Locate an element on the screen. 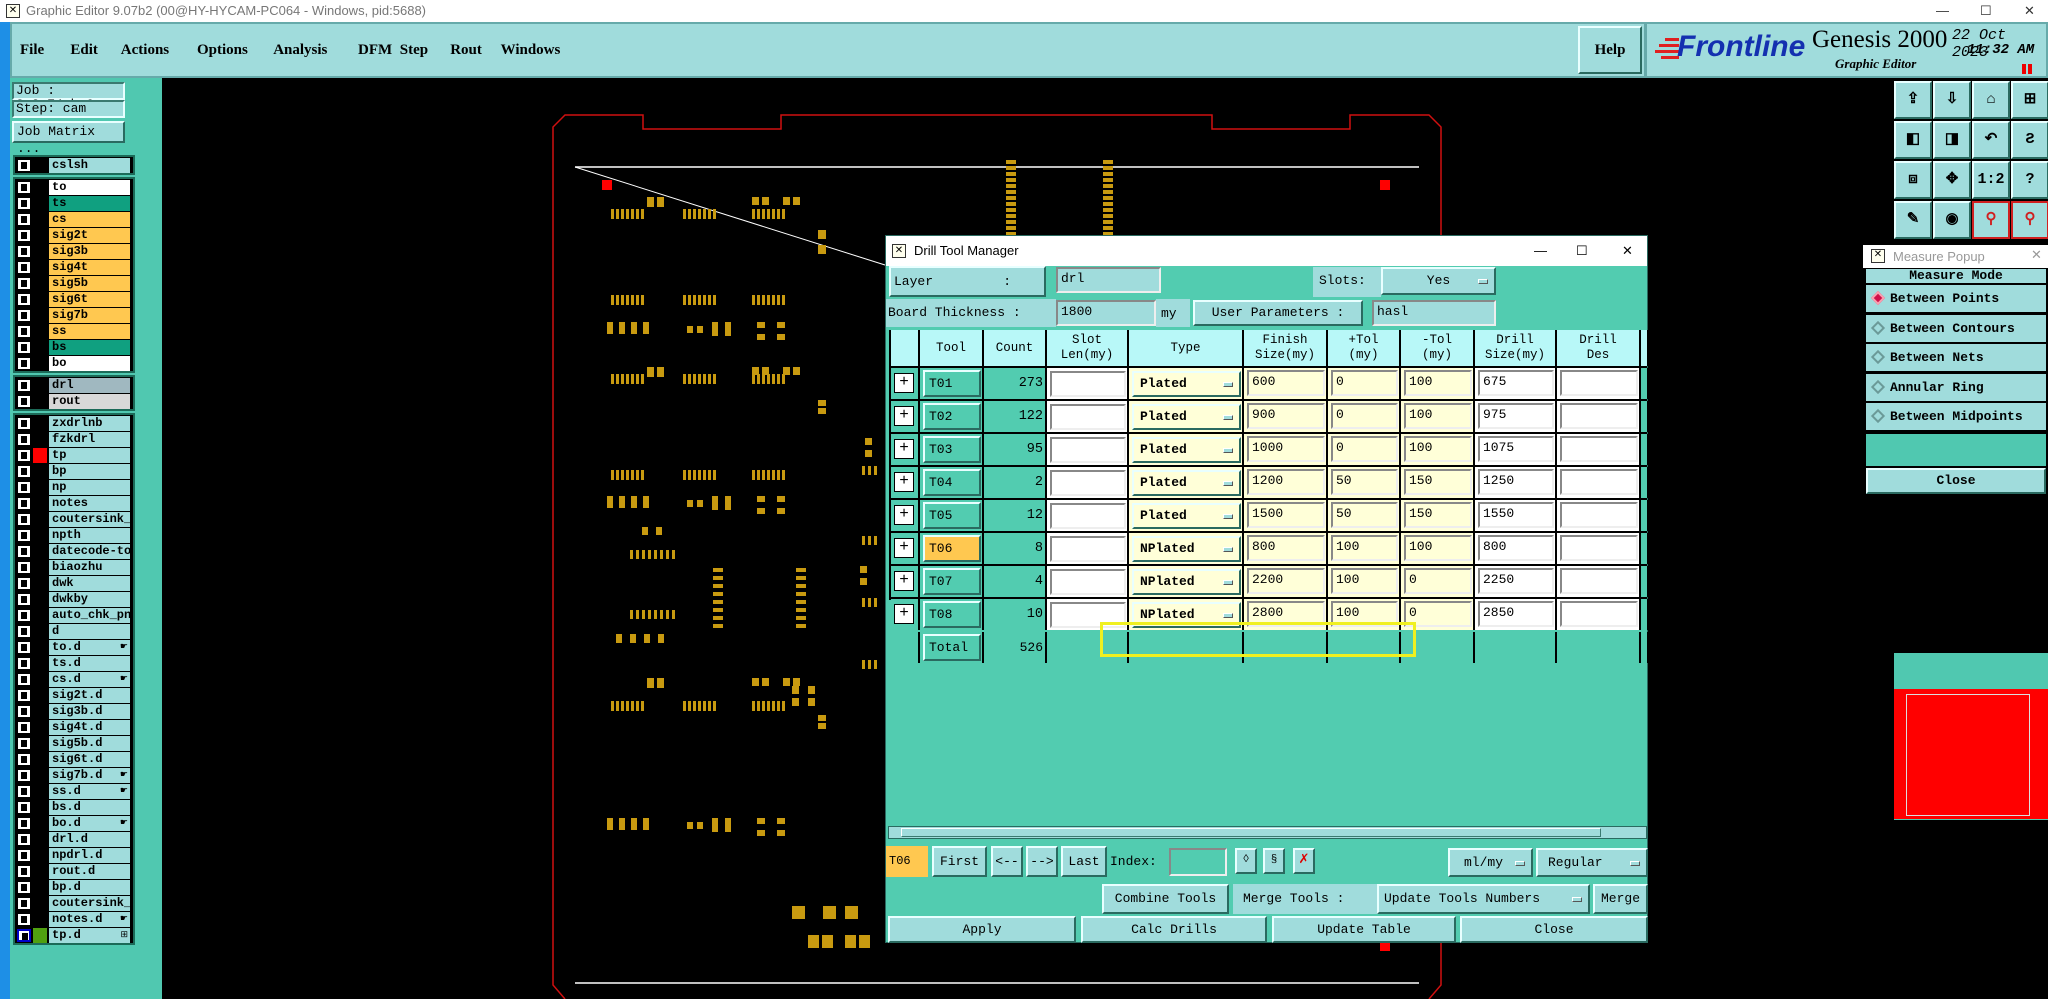 Image resolution: width=2048 pixels, height=999 pixels. layer-name: sig2t.d is located at coordinates (89, 695).